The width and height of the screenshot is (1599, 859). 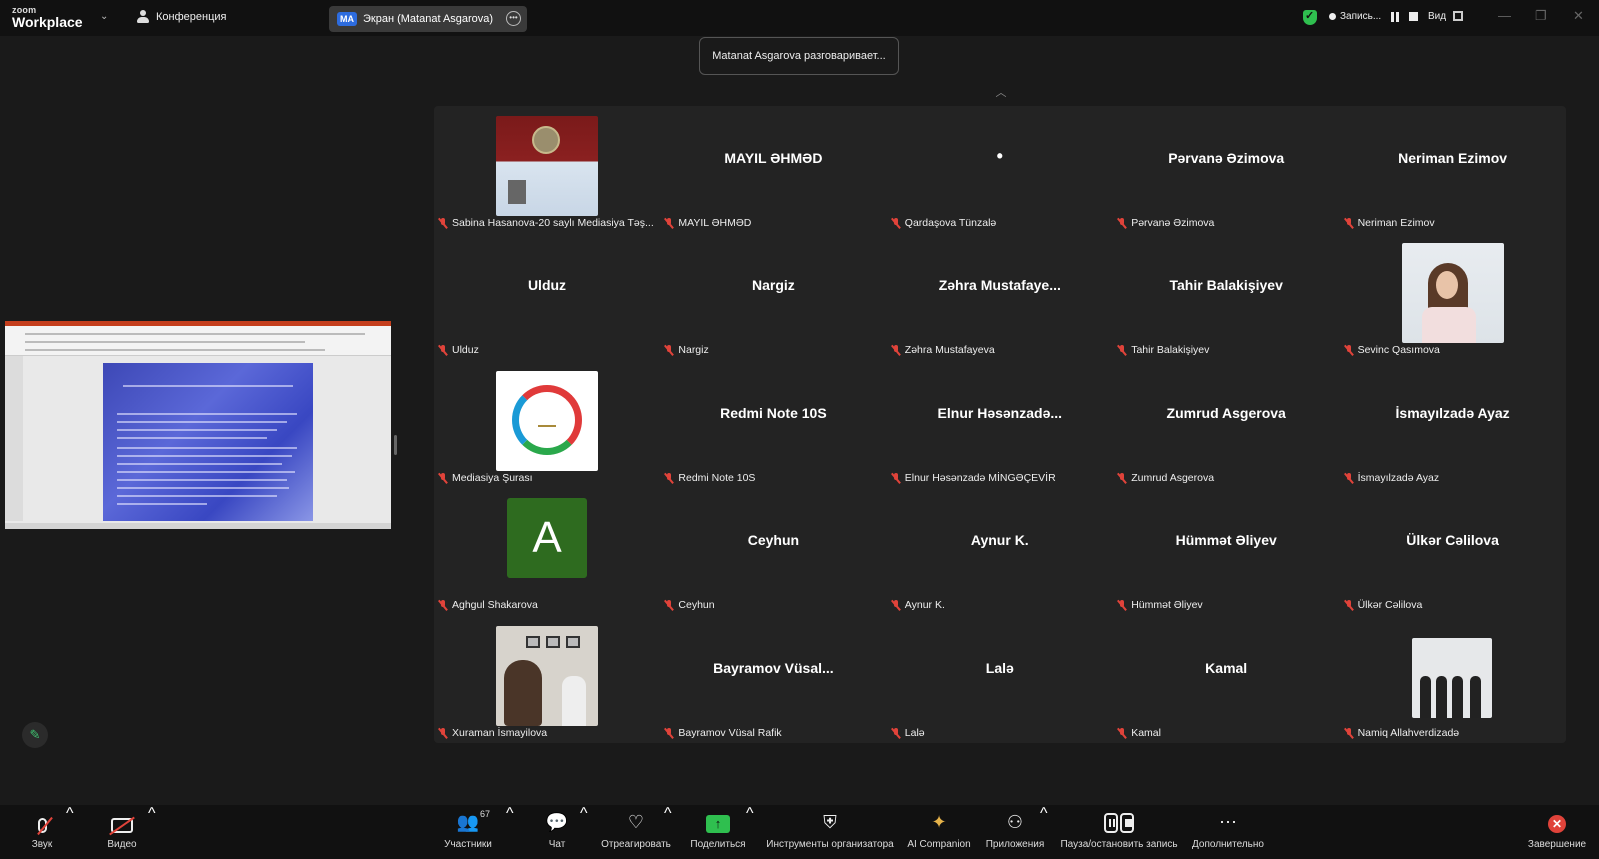 What do you see at coordinates (1458, 16) in the screenshot?
I see `grid-view-icon` at bounding box center [1458, 16].